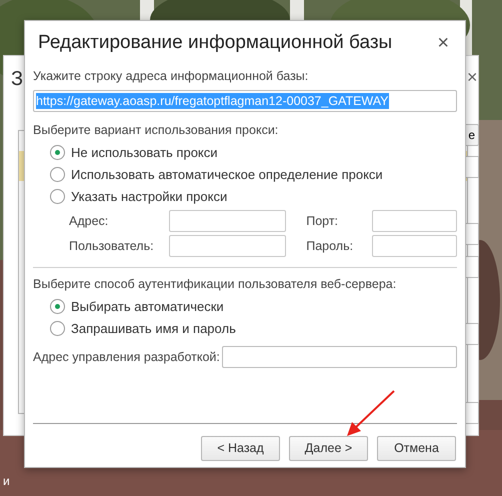  Describe the element at coordinates (17, 79) in the screenshot. I see `window-title: З` at that location.